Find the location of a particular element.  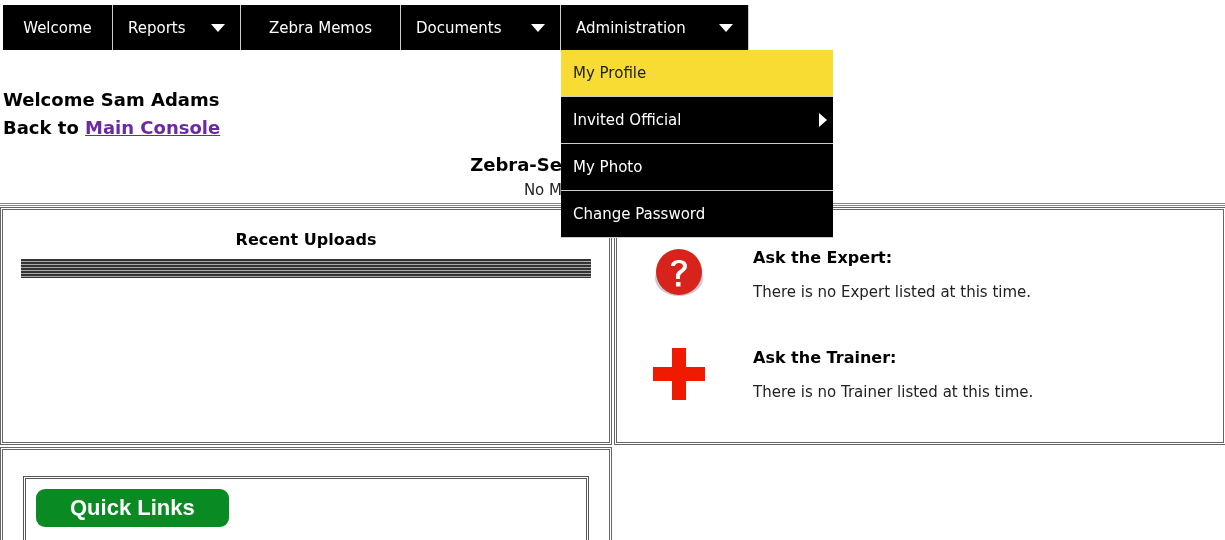

page-subheading: No M is located at coordinates (542, 190).